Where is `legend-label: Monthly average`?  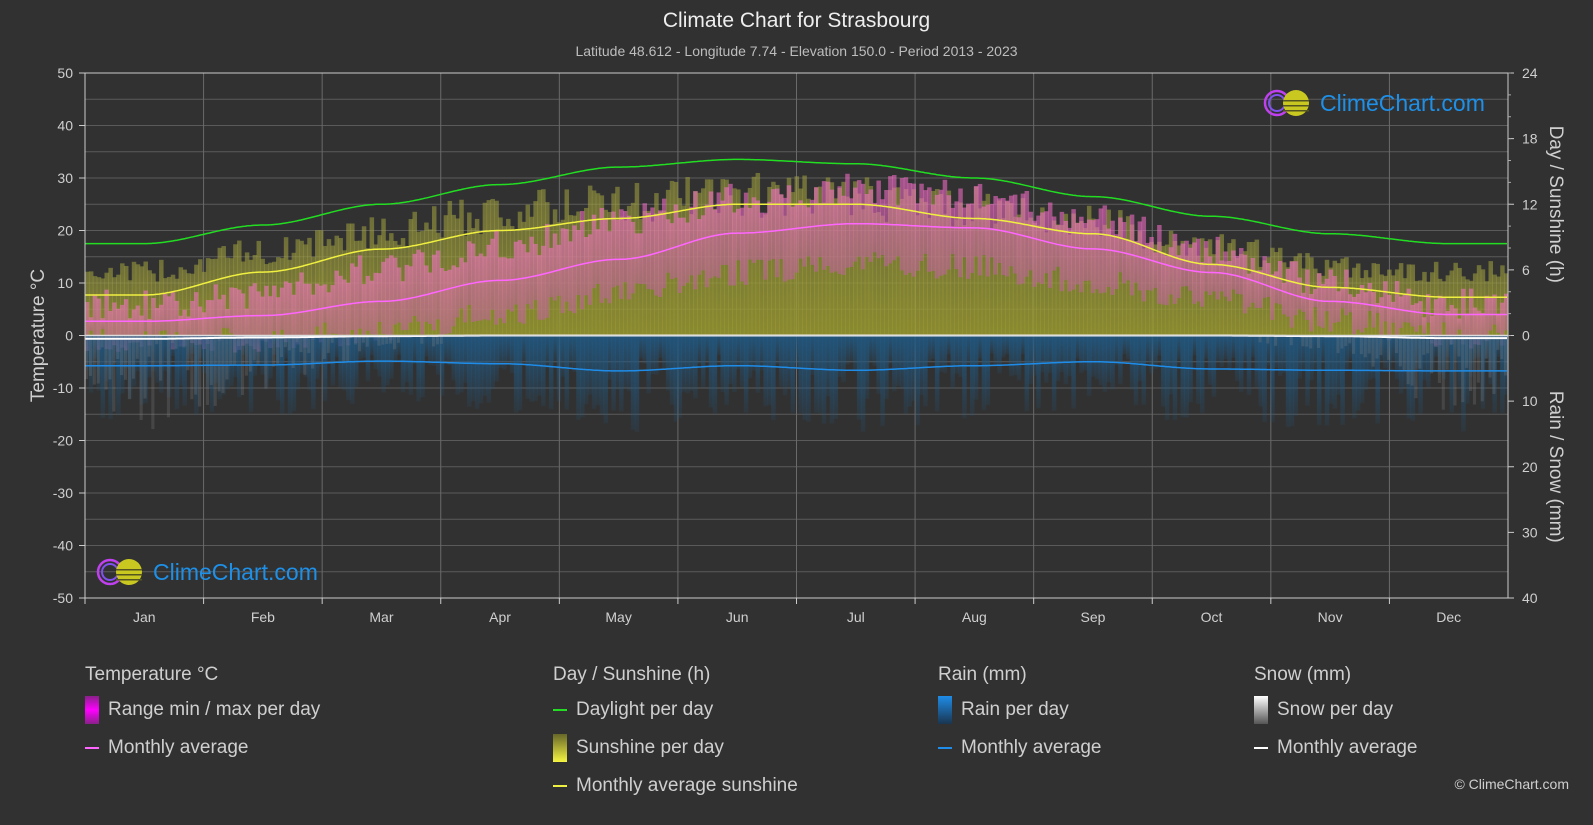 legend-label: Monthly average is located at coordinates (1031, 747).